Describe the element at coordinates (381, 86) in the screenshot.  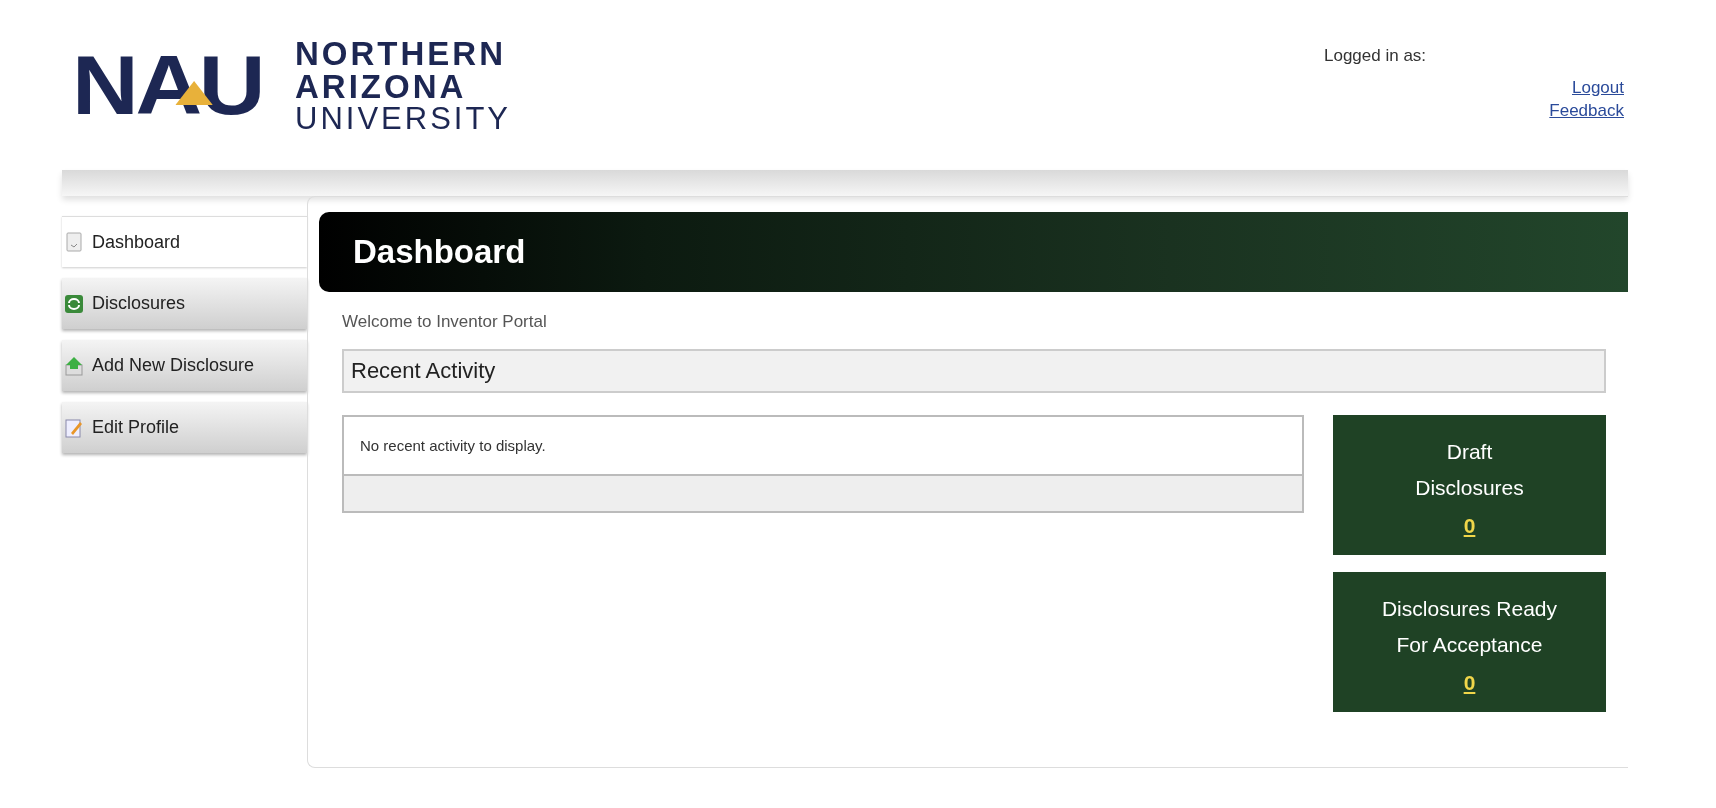
I see `logo-text: ARIZONA` at that location.